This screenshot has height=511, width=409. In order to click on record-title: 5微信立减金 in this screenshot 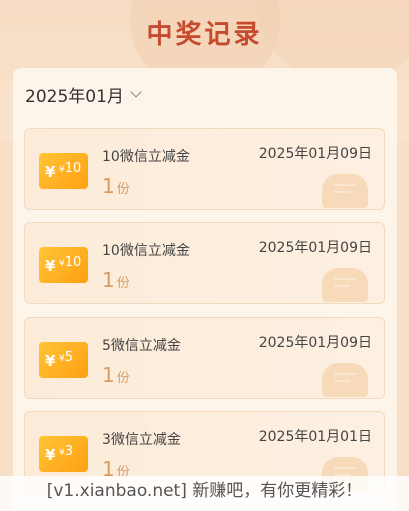, I will do `click(141, 346)`.